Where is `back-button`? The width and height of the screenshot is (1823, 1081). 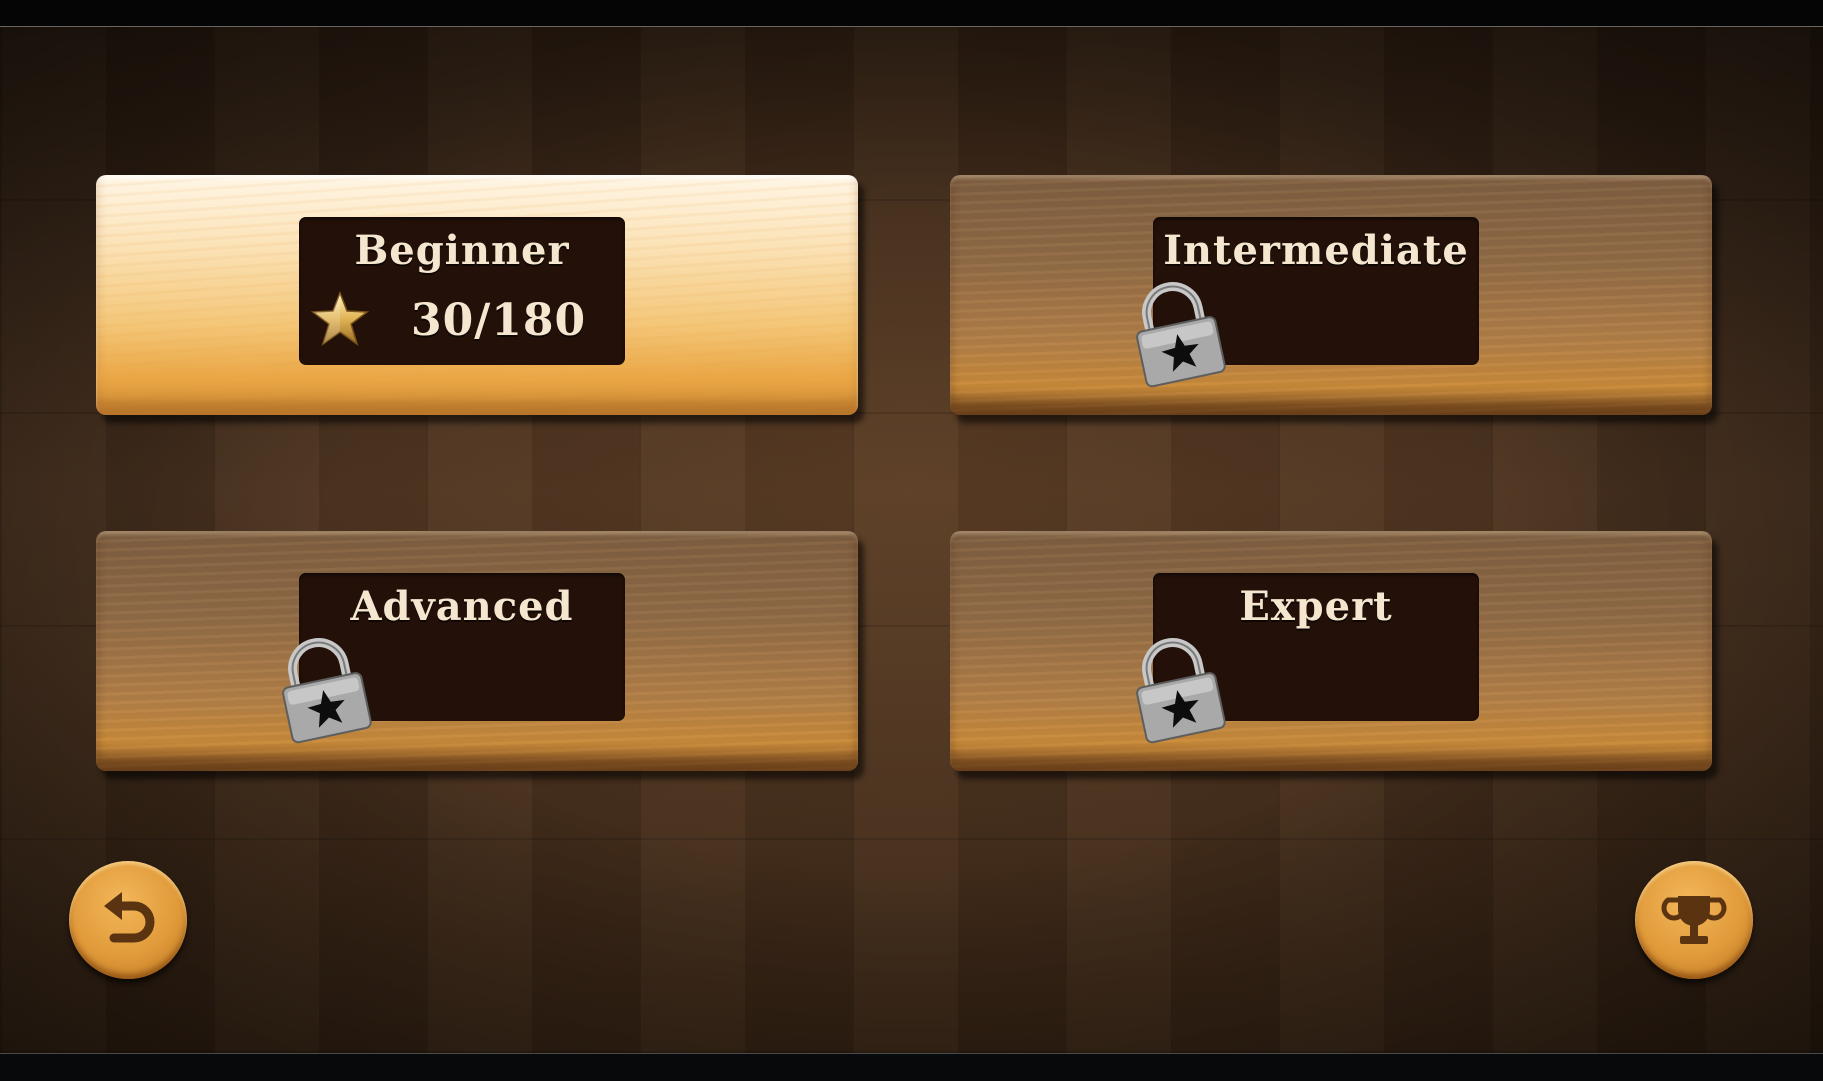
back-button is located at coordinates (128, 920).